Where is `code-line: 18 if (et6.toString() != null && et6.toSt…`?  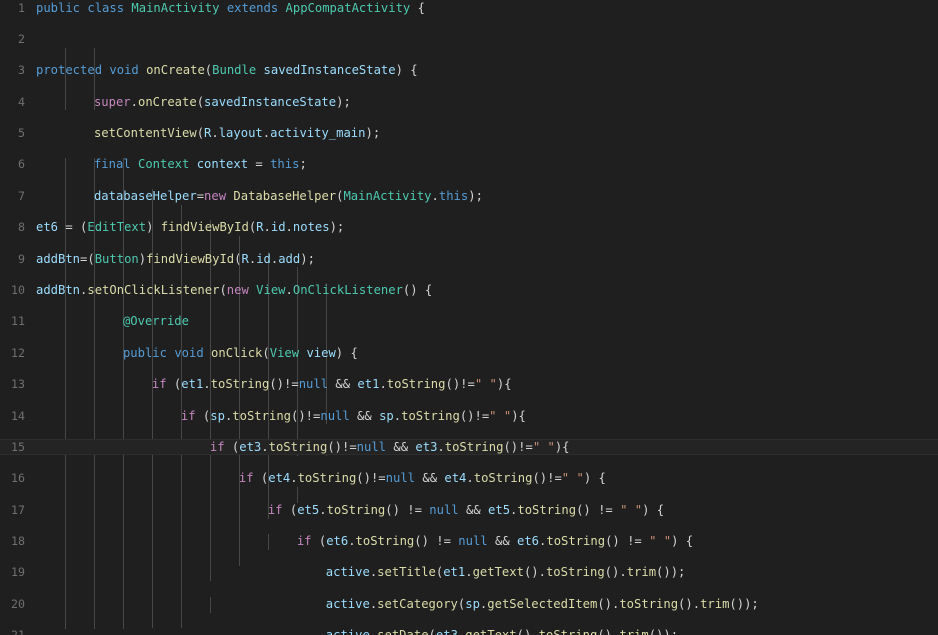
code-line: 18 if (et6.toString() != null && et6.toSt… is located at coordinates (469, 542).